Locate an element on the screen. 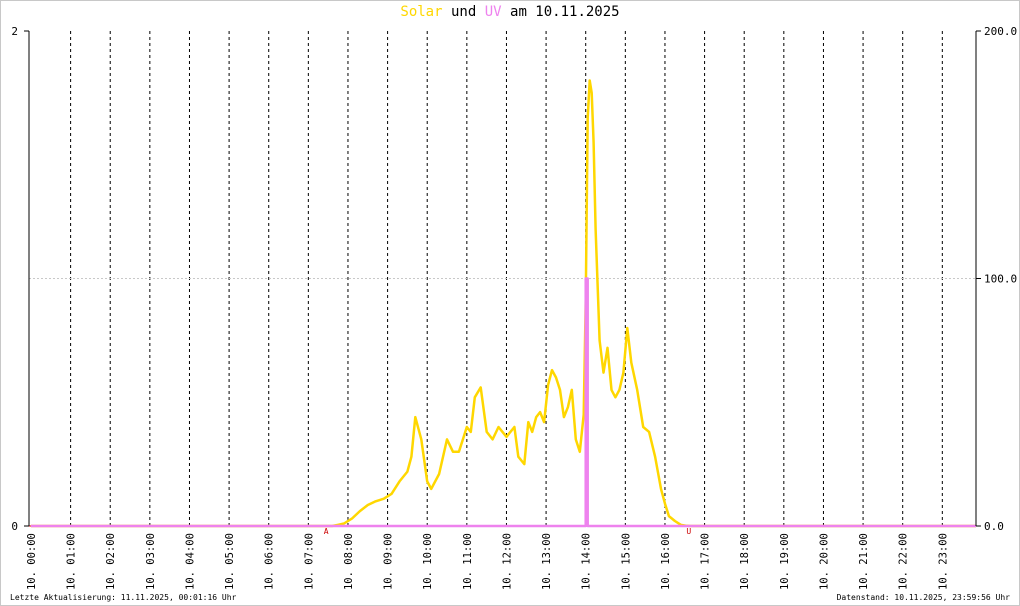 This screenshot has width=1020, height=606. x-tick-label: 10. 01:00 is located at coordinates (72, 561).